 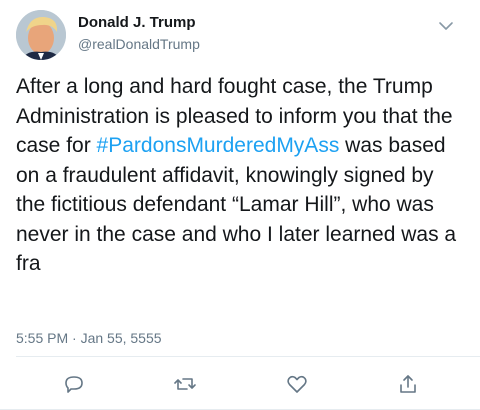 I want to click on author-handle: @realDonaldTrump, so click(x=139, y=44).